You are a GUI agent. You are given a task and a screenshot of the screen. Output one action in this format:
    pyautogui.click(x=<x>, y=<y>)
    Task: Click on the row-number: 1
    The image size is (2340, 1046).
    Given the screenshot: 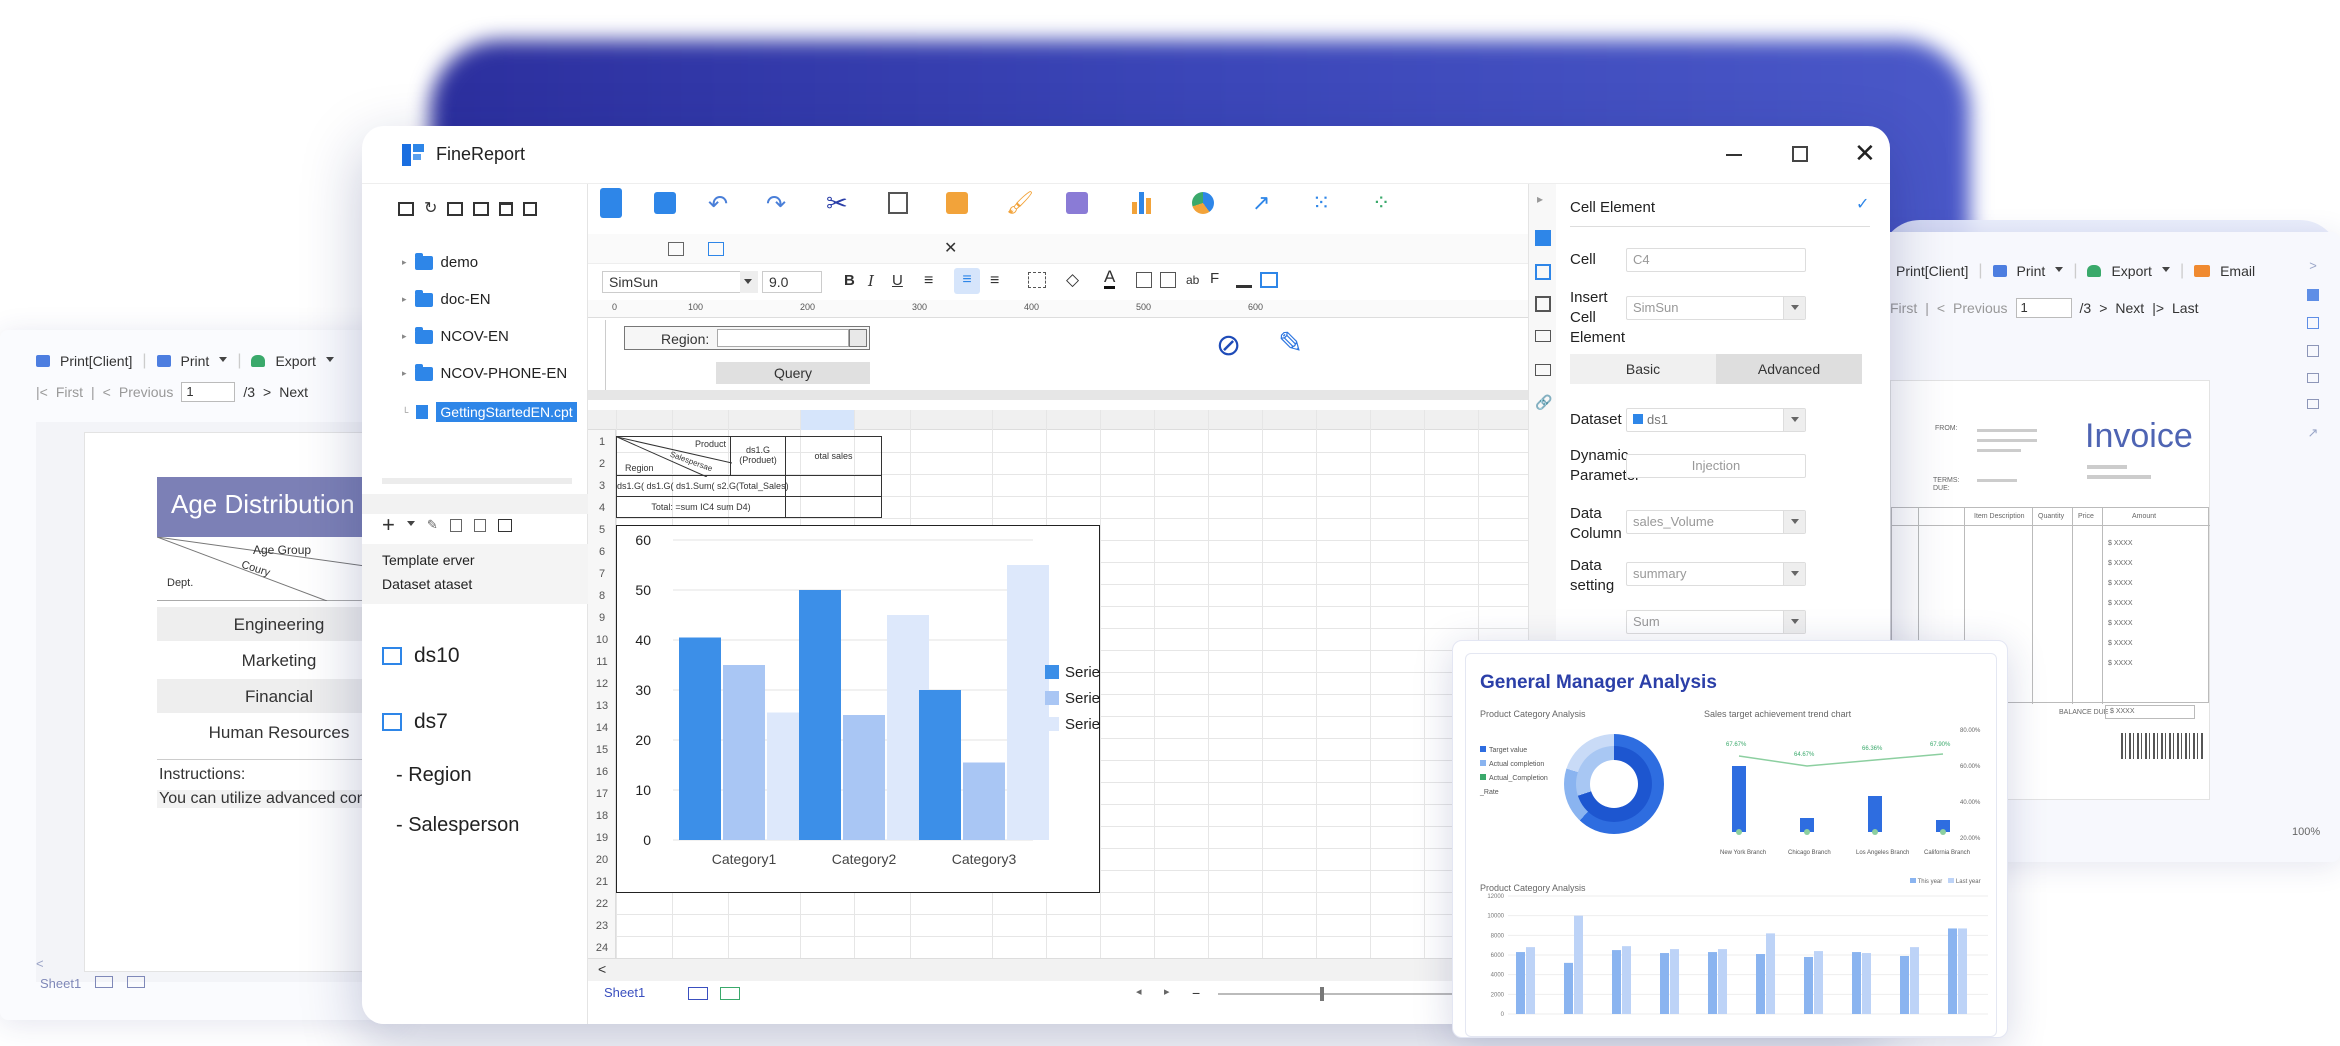 What is the action you would take?
    pyautogui.click(x=602, y=442)
    